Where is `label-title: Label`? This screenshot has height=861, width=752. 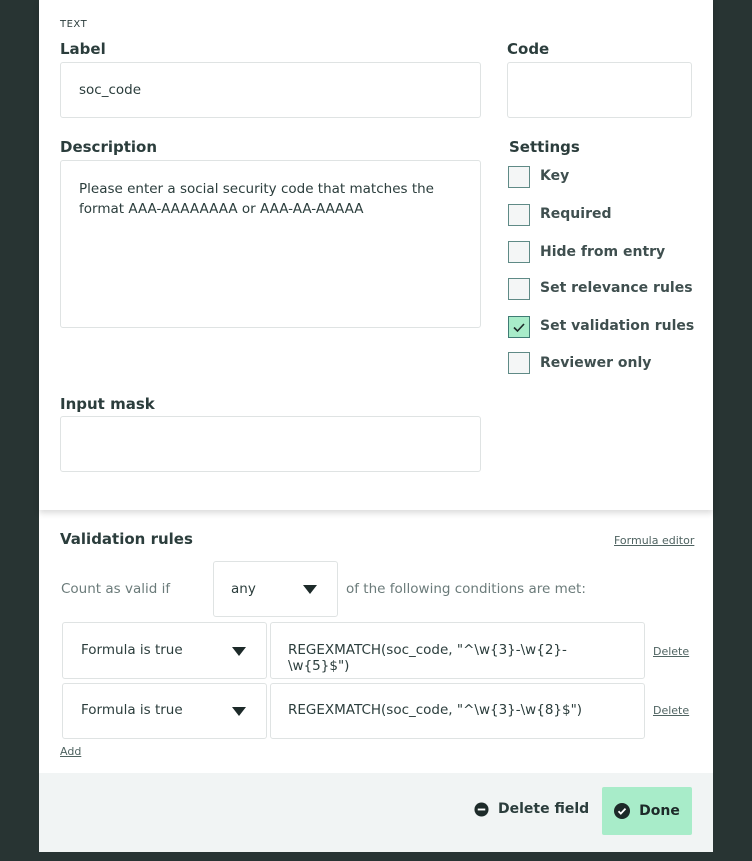
label-title: Label is located at coordinates (83, 49).